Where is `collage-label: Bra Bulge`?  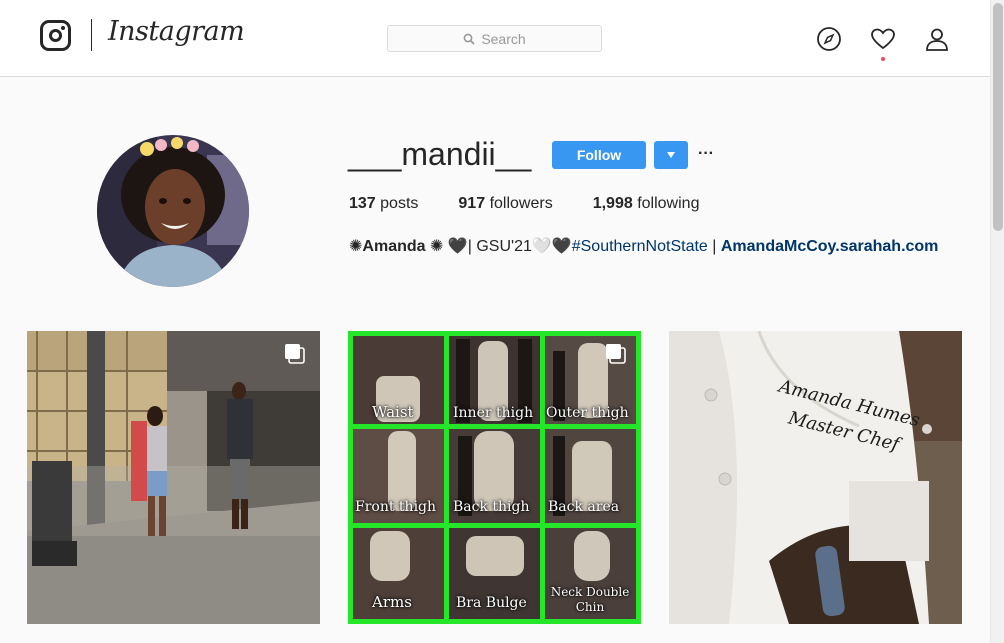 collage-label: Bra Bulge is located at coordinates (491, 603).